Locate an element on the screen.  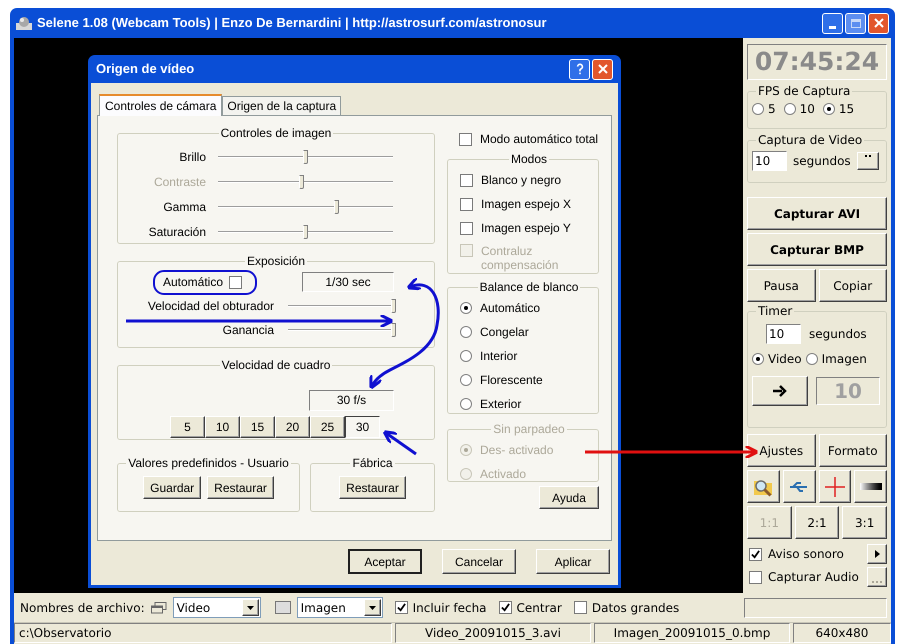
dropdown-value: Imagen is located at coordinates (323, 608).